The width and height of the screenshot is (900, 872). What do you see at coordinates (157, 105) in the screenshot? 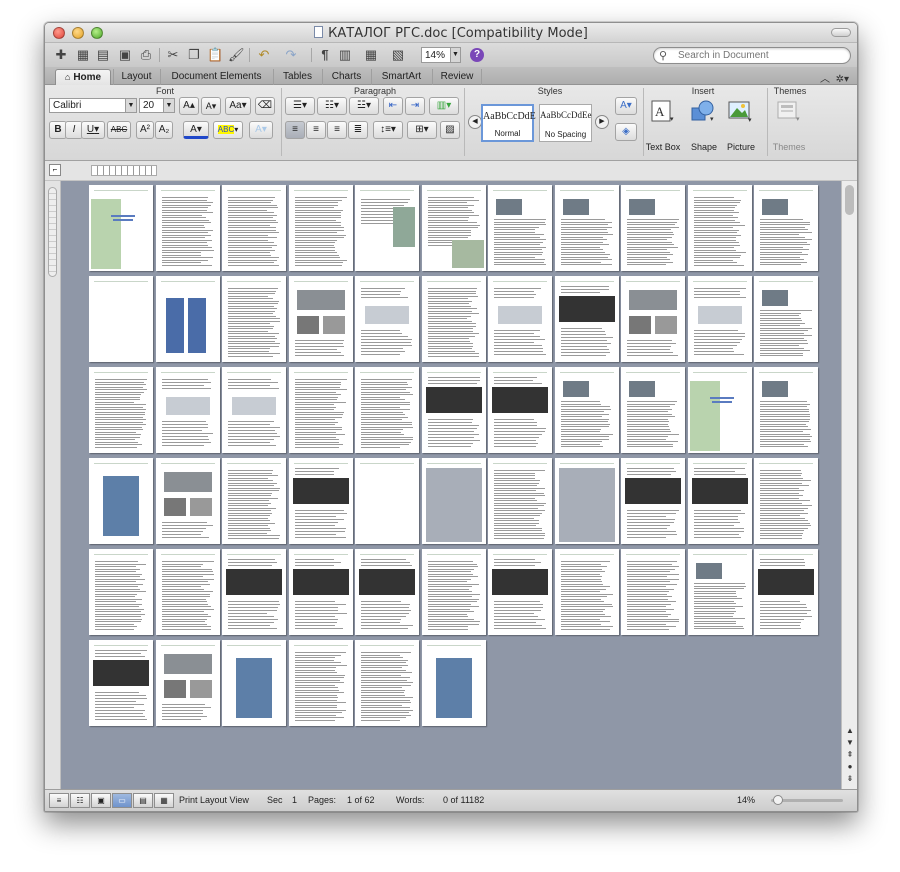
I see `font-size-field: 20 ▼` at bounding box center [157, 105].